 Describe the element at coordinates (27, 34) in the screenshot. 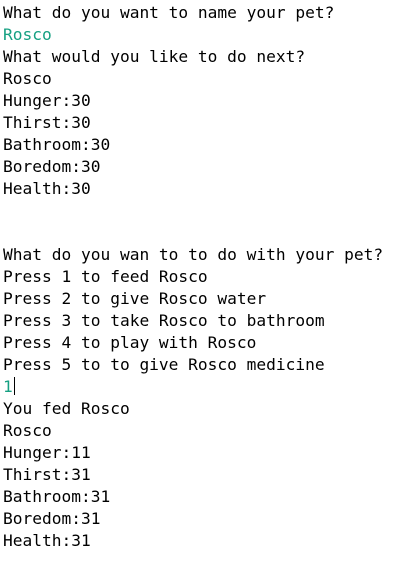

I see `name-input-echo: Rosco` at that location.